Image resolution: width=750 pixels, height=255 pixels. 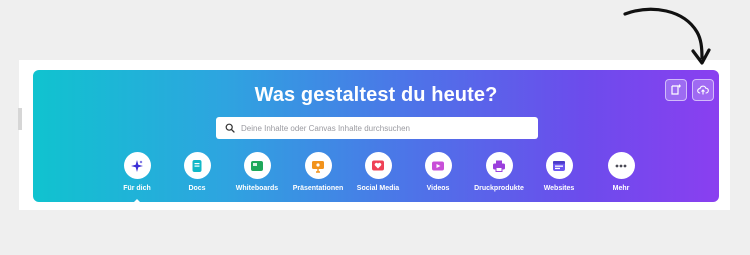 I want to click on nav-label: Websites, so click(x=559, y=188).